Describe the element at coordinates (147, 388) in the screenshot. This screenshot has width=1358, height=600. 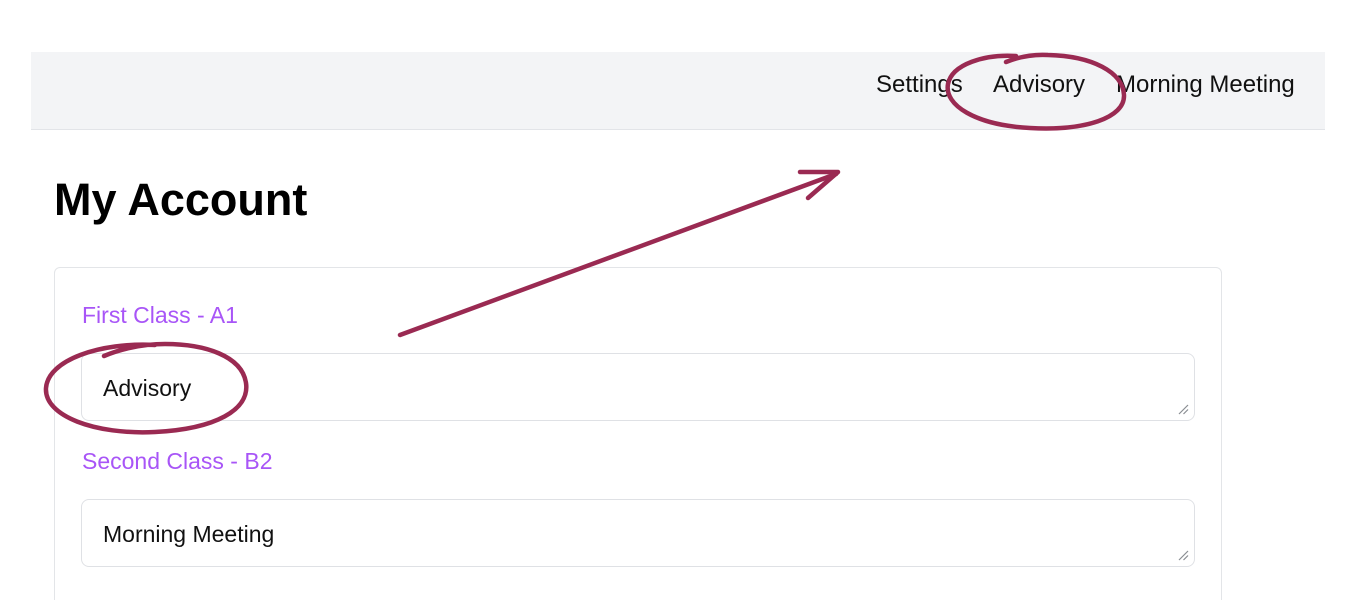
I see `first-class-value: Advisory` at that location.